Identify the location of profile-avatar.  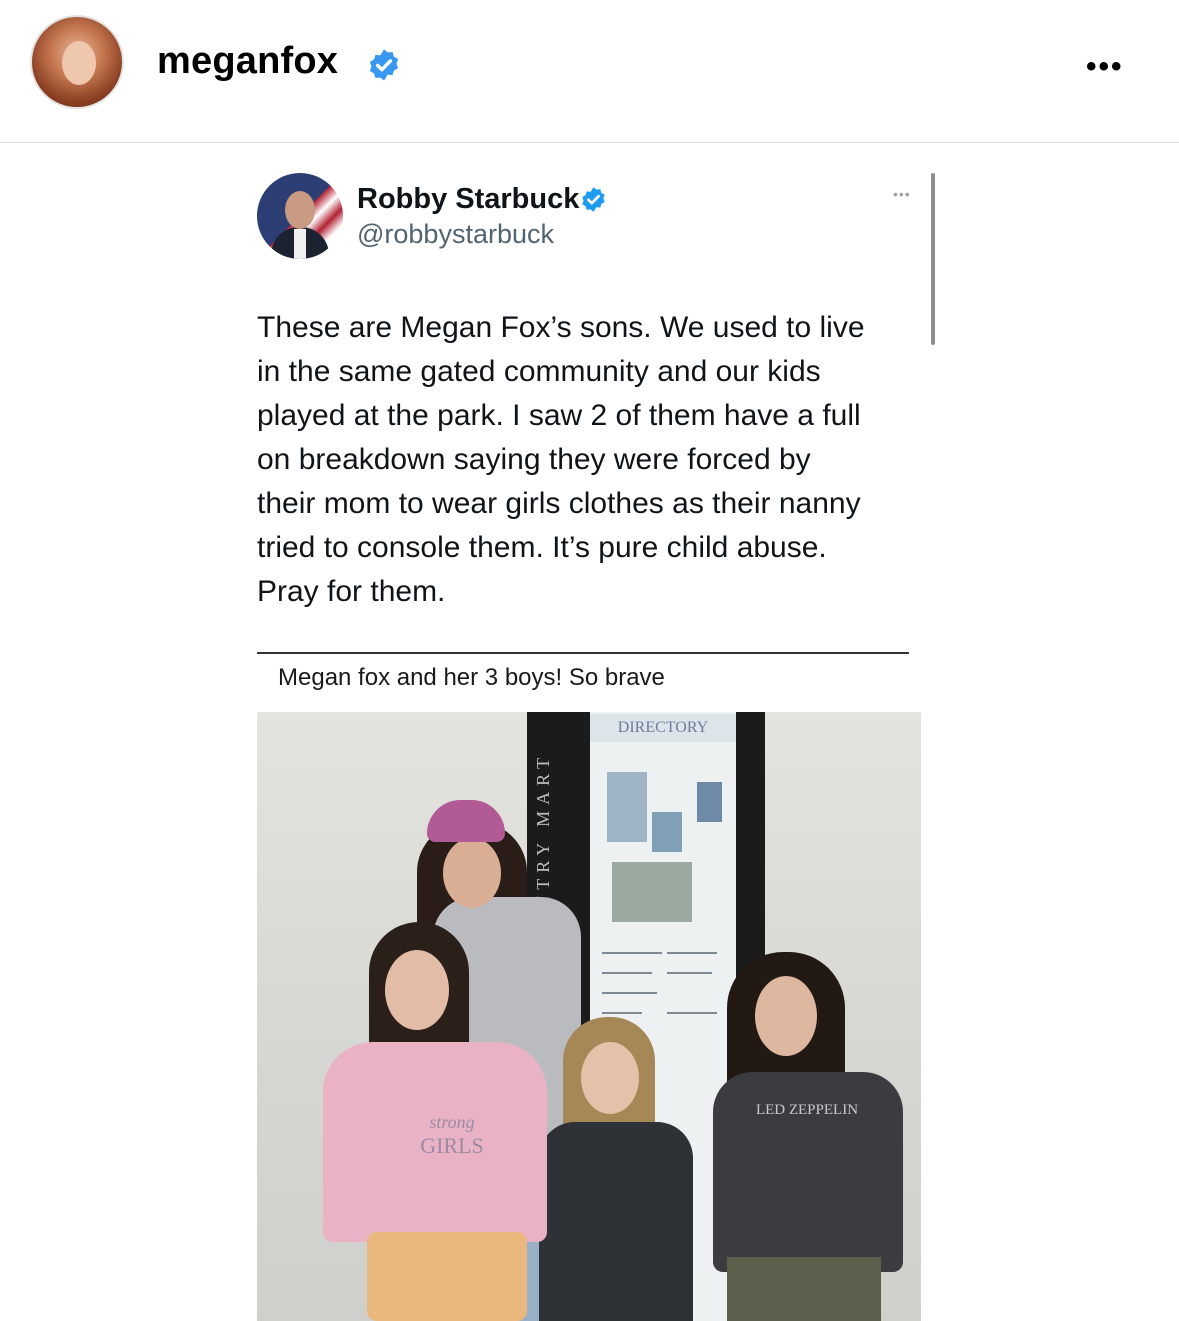
(77, 62).